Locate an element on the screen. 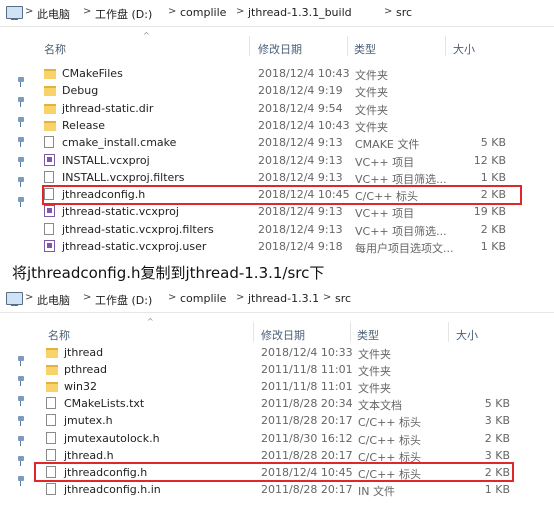  list-item: CMakeFiles 2018/12/4 10:43 文件夹 is located at coordinates (280, 73).